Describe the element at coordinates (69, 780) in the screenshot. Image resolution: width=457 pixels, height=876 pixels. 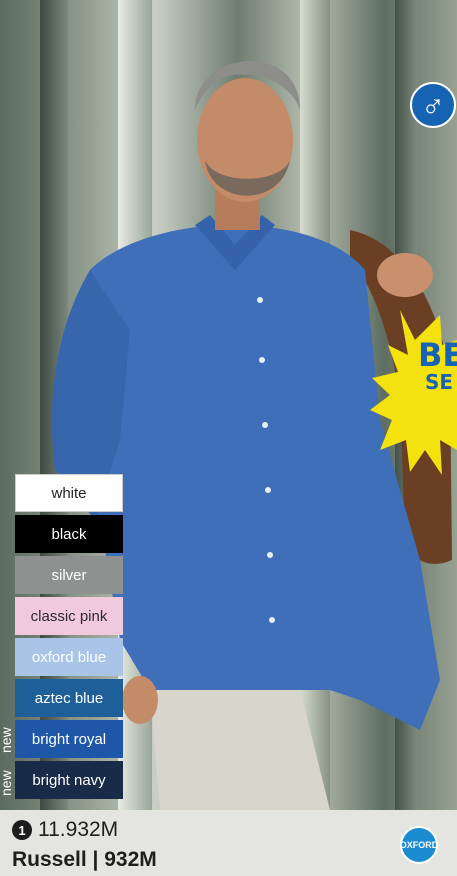
I see `swatch-bright-navy: bright navy` at that location.